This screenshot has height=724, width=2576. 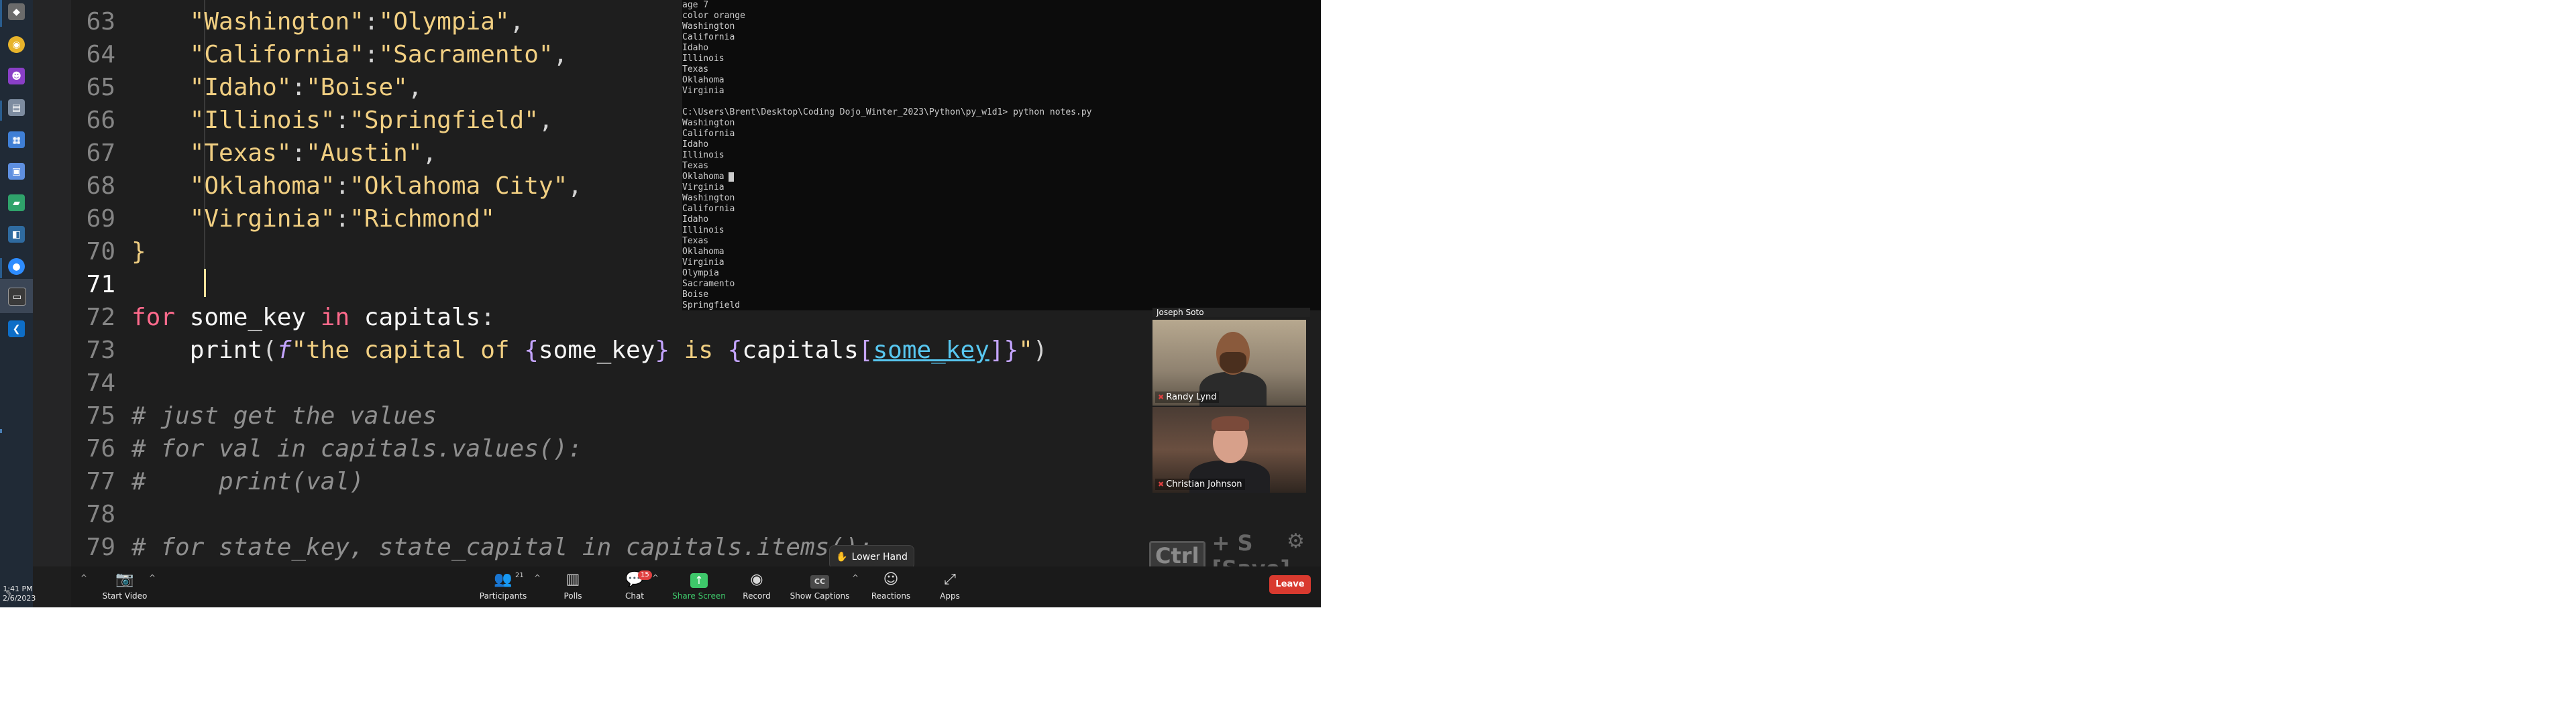 What do you see at coordinates (1001, 262) in the screenshot?
I see `terminal-line: Virginia` at bounding box center [1001, 262].